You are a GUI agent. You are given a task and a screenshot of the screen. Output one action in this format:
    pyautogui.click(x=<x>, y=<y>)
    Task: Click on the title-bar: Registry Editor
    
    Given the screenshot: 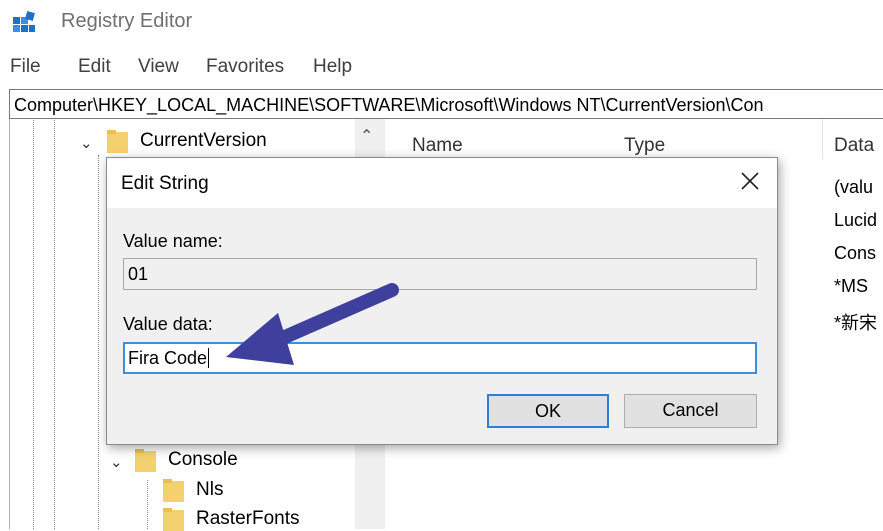 What is the action you would take?
    pyautogui.click(x=441, y=22)
    